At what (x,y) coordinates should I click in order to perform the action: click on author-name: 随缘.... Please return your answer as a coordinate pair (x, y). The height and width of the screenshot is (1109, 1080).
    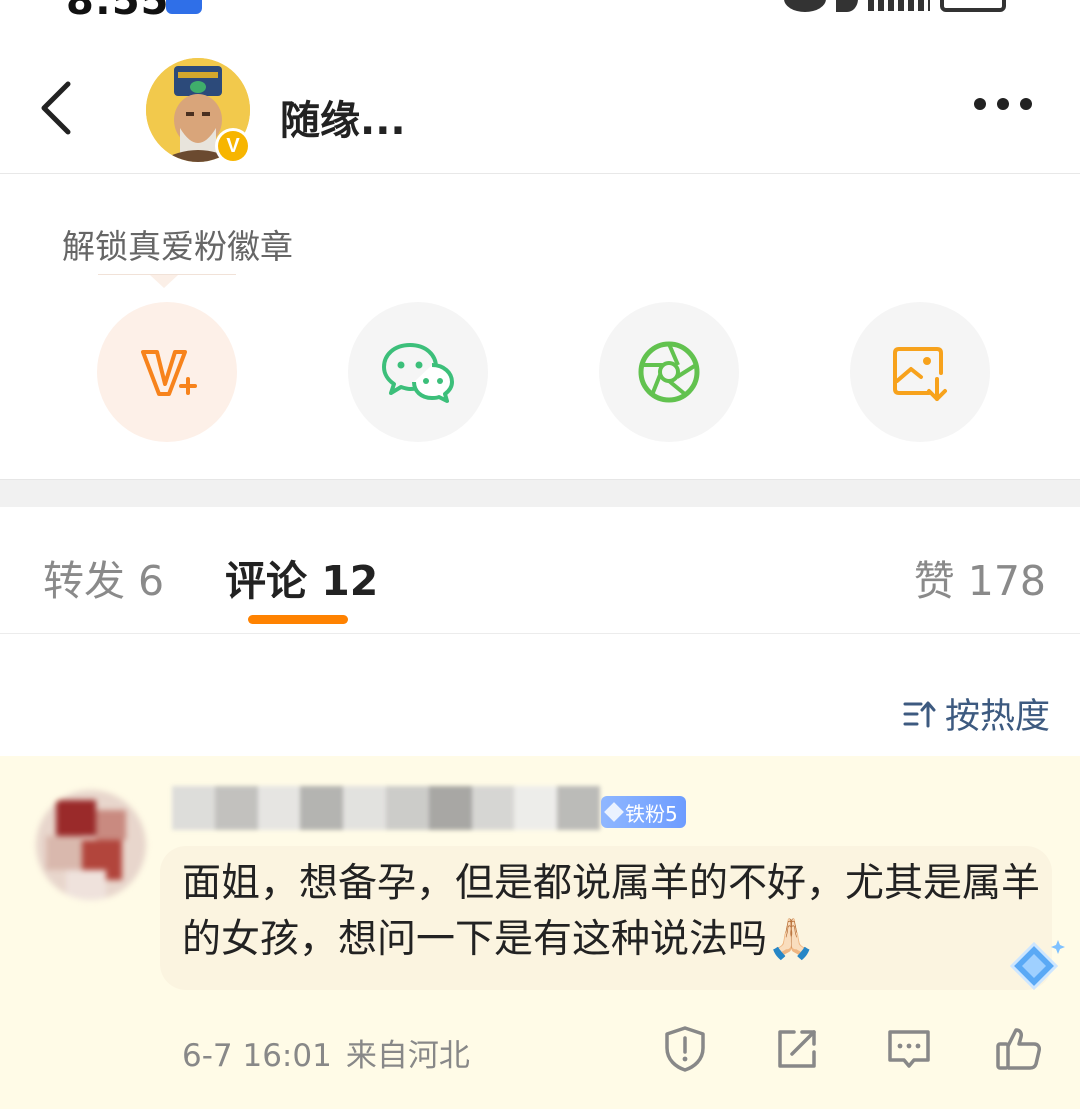
    Looking at the image, I should click on (343, 117).